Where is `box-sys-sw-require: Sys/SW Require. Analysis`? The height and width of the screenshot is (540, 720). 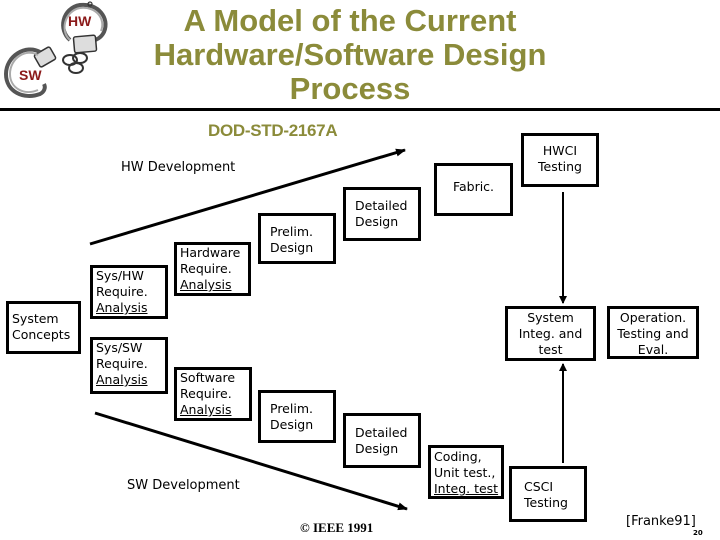
box-sys-sw-require: Sys/SW Require. Analysis is located at coordinates (129, 365).